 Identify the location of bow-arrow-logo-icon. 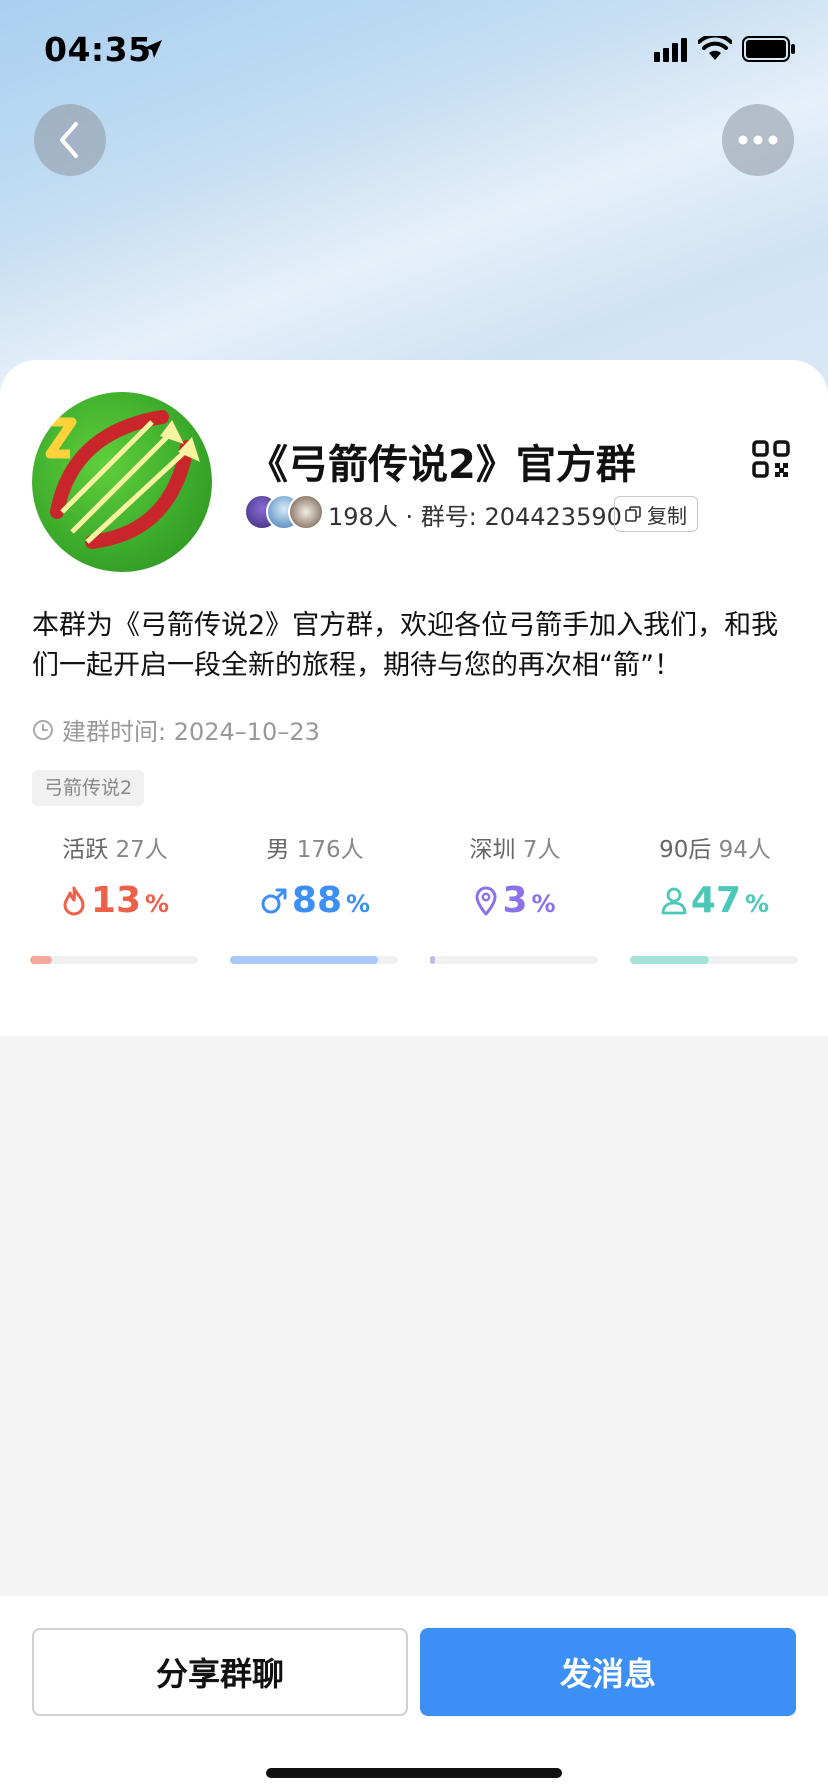
(121, 479).